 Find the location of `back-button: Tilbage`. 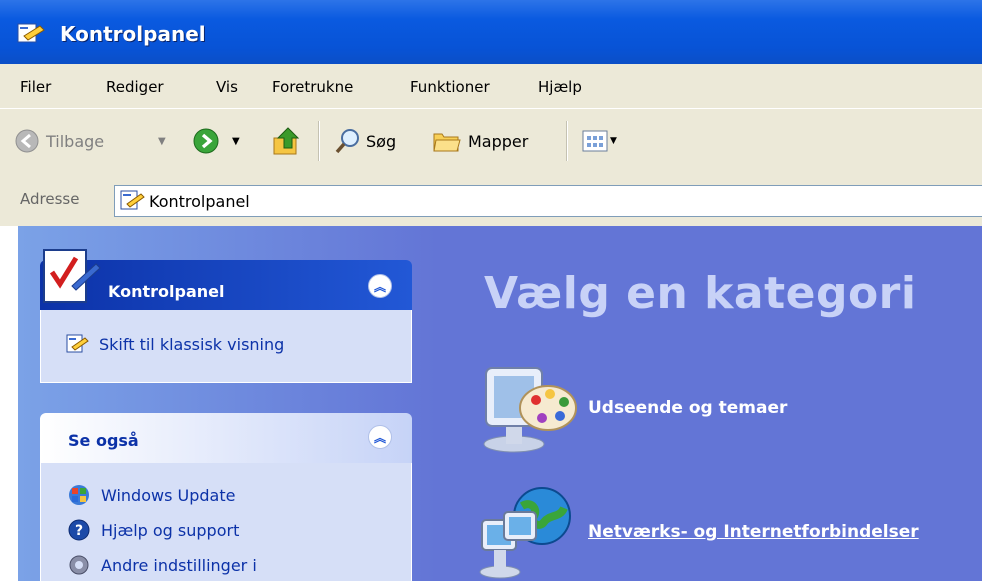

back-button: Tilbage is located at coordinates (59, 141).